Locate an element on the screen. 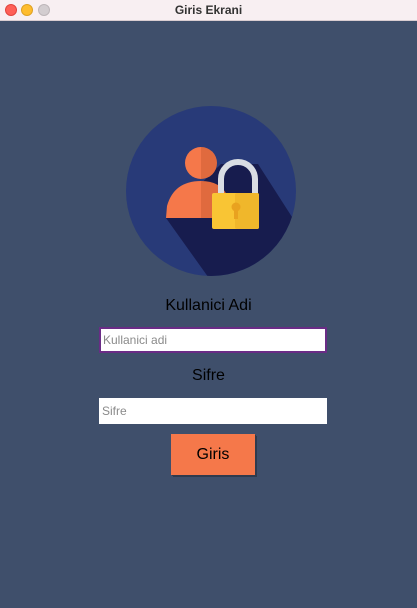 The height and width of the screenshot is (608, 417). username-label: Kullanici Adi is located at coordinates (208, 305).